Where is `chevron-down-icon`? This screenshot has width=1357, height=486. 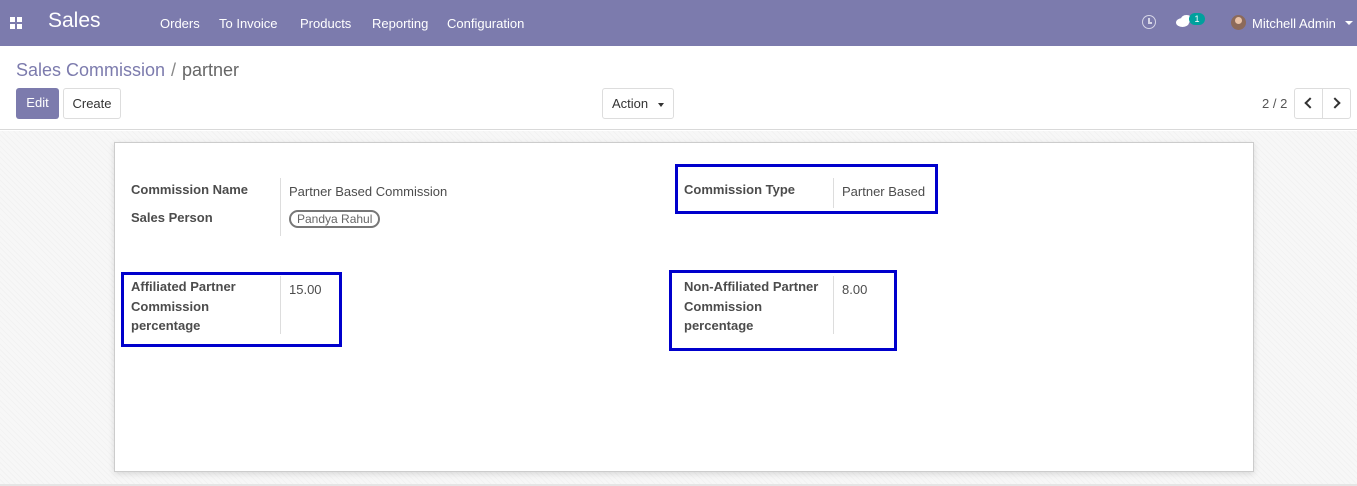
chevron-down-icon is located at coordinates (1349, 23).